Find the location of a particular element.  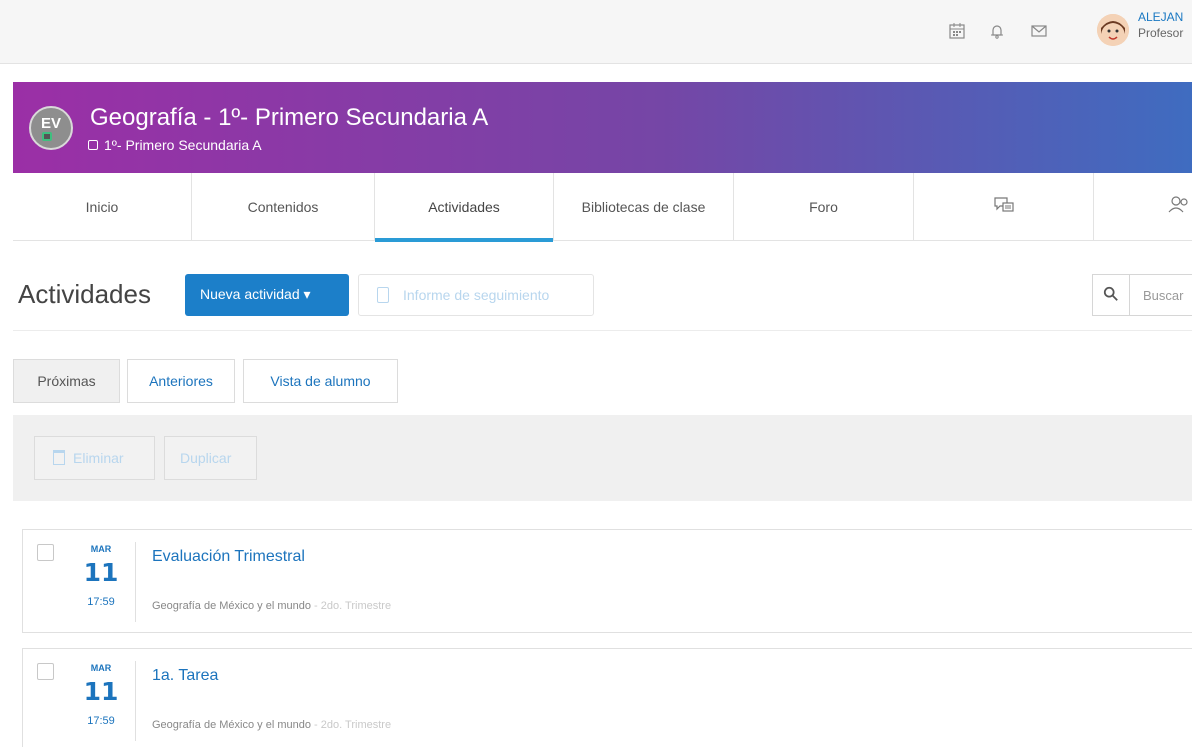

filter-previous: Anteriores is located at coordinates (181, 381).